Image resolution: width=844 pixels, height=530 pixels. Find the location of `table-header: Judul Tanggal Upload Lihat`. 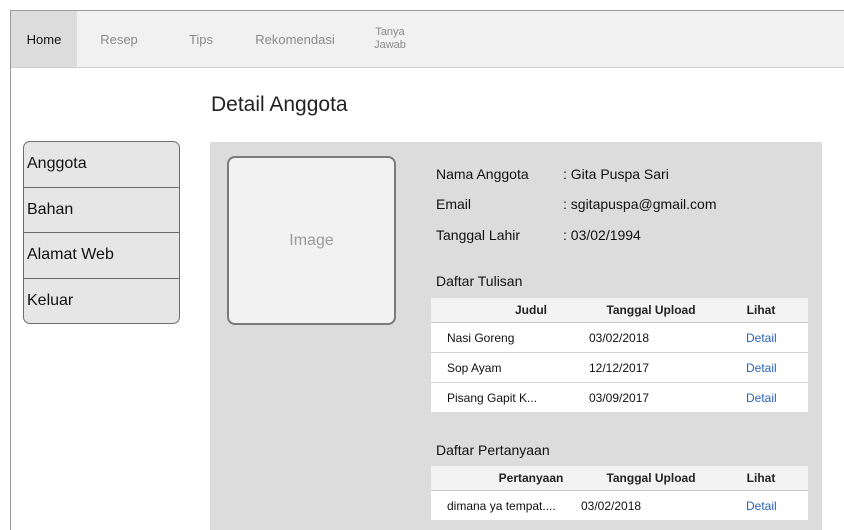

table-header: Judul Tanggal Upload Lihat is located at coordinates (619, 310).